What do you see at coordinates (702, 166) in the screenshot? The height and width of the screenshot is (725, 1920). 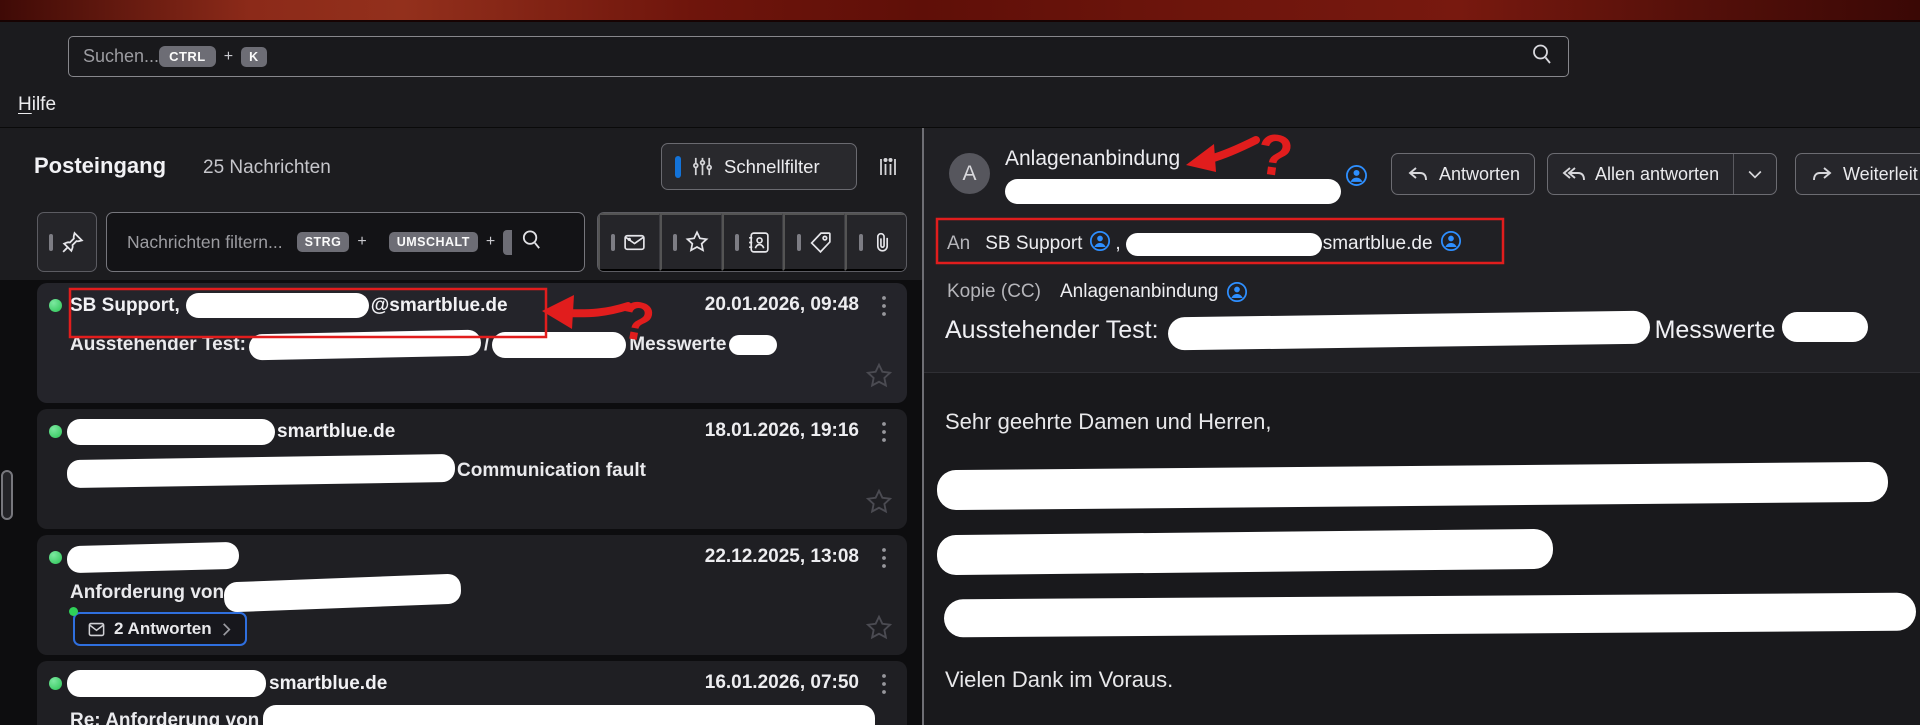 I see `sliders-icon` at bounding box center [702, 166].